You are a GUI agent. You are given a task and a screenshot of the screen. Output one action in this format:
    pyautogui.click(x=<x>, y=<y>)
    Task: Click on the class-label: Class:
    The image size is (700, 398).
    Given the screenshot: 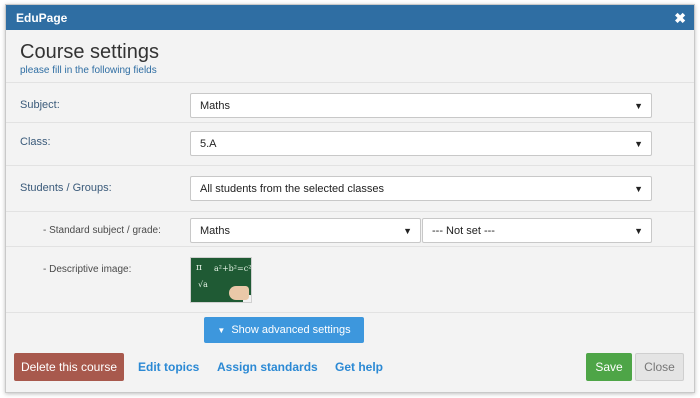 What is the action you would take?
    pyautogui.click(x=35, y=142)
    